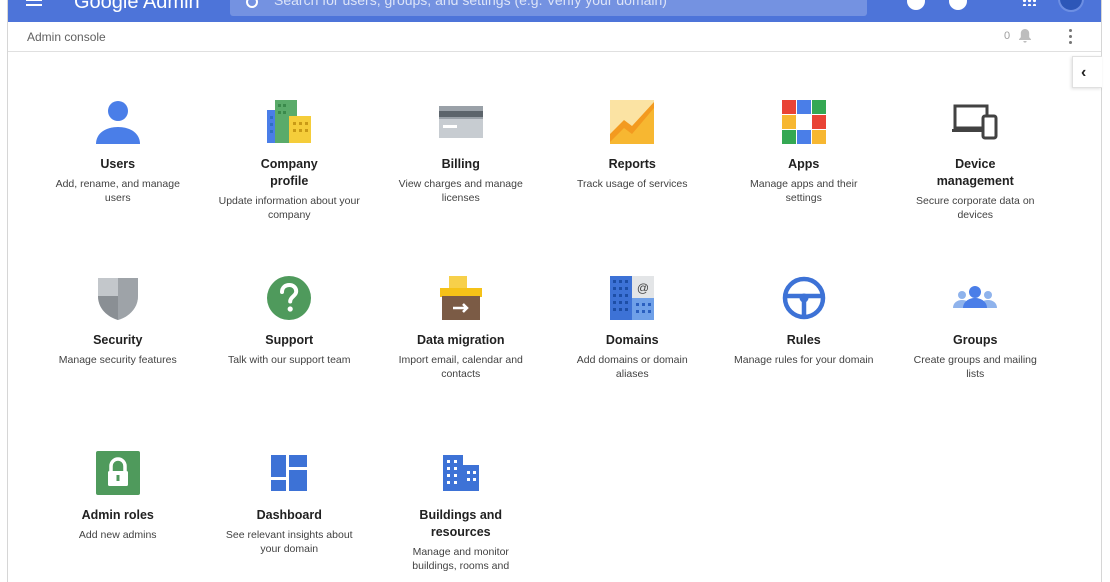  I want to click on dashboard-tiles-icon, so click(289, 473).